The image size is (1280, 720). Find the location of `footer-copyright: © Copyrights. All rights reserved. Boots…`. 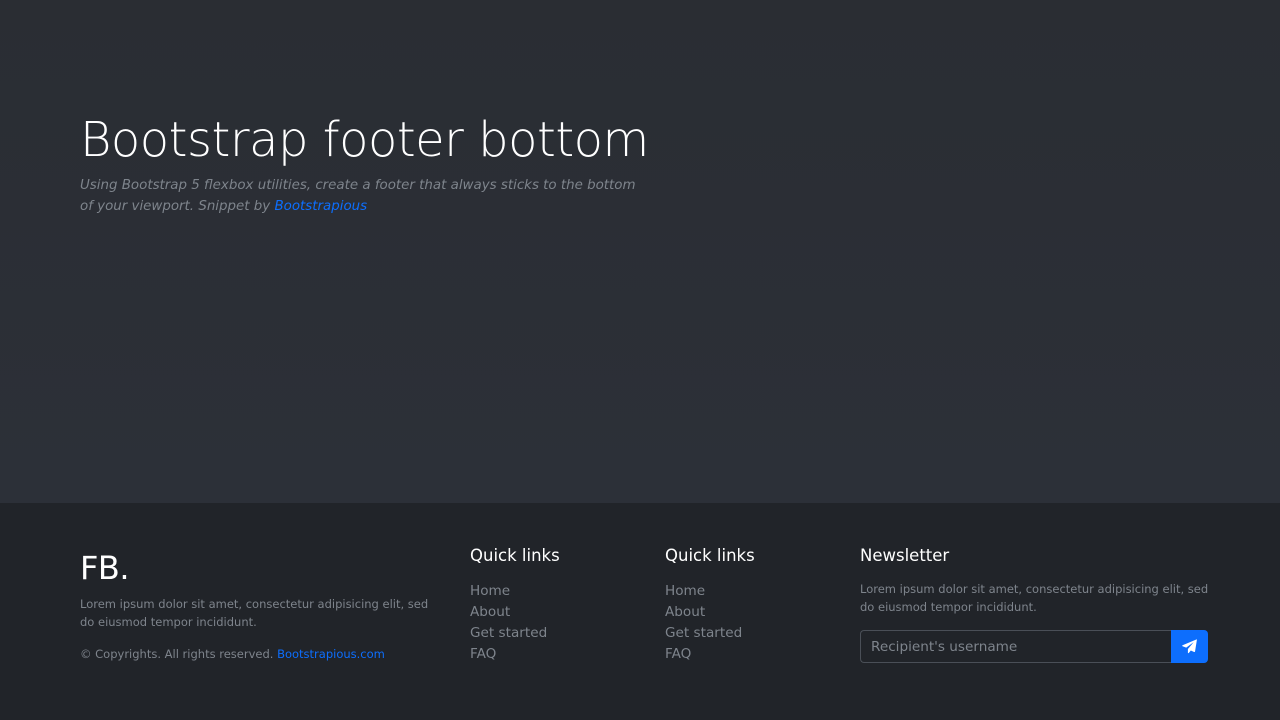

footer-copyright: © Copyrights. All rights reserved. Boots… is located at coordinates (232, 654).